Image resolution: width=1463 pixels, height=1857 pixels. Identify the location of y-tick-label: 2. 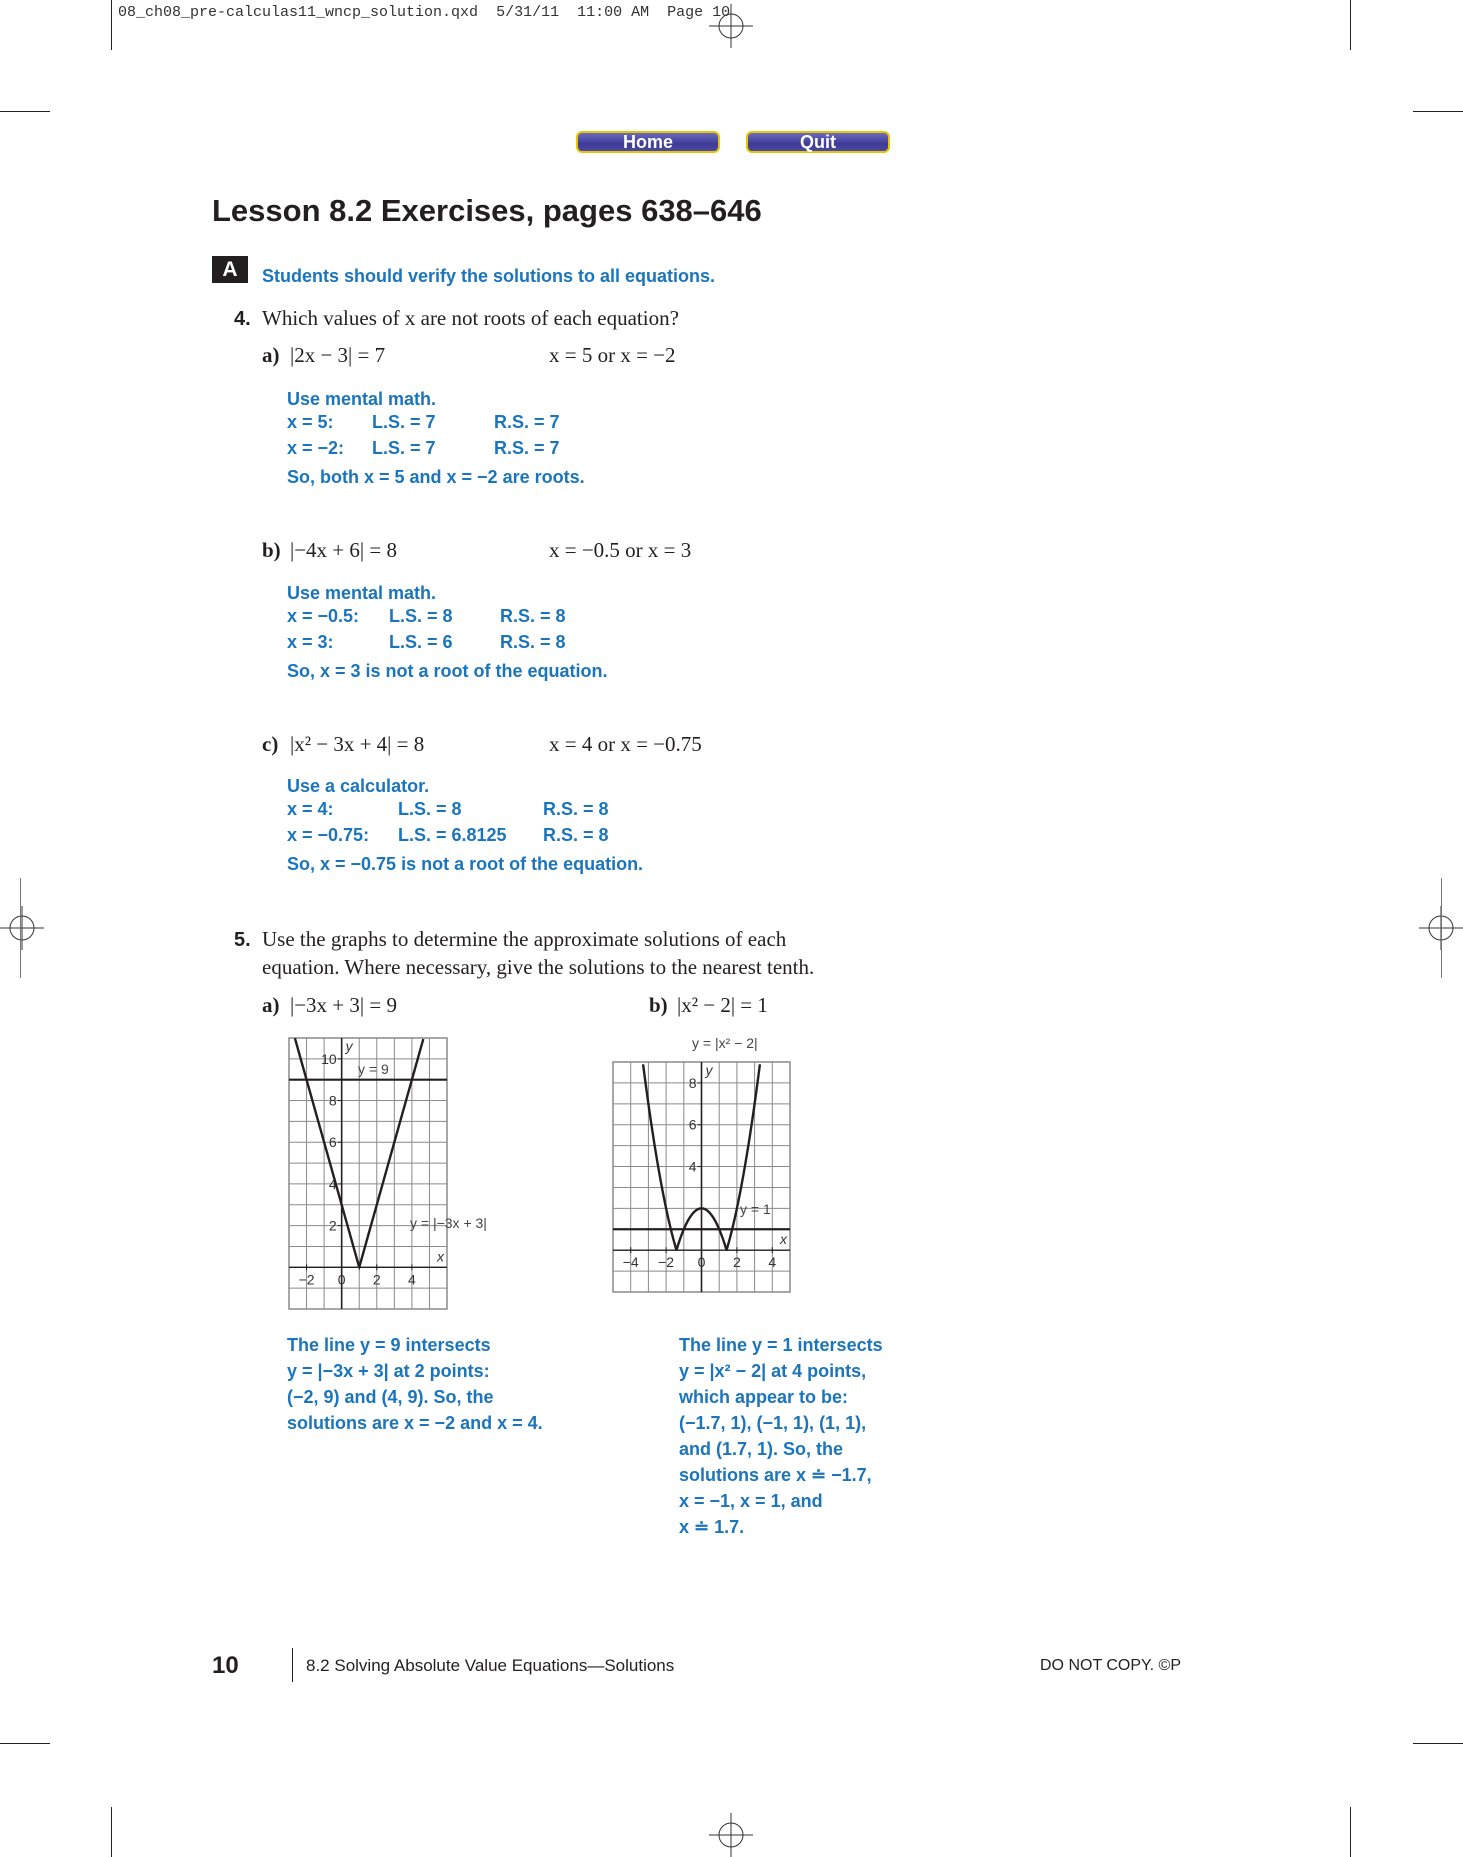
(333, 1226).